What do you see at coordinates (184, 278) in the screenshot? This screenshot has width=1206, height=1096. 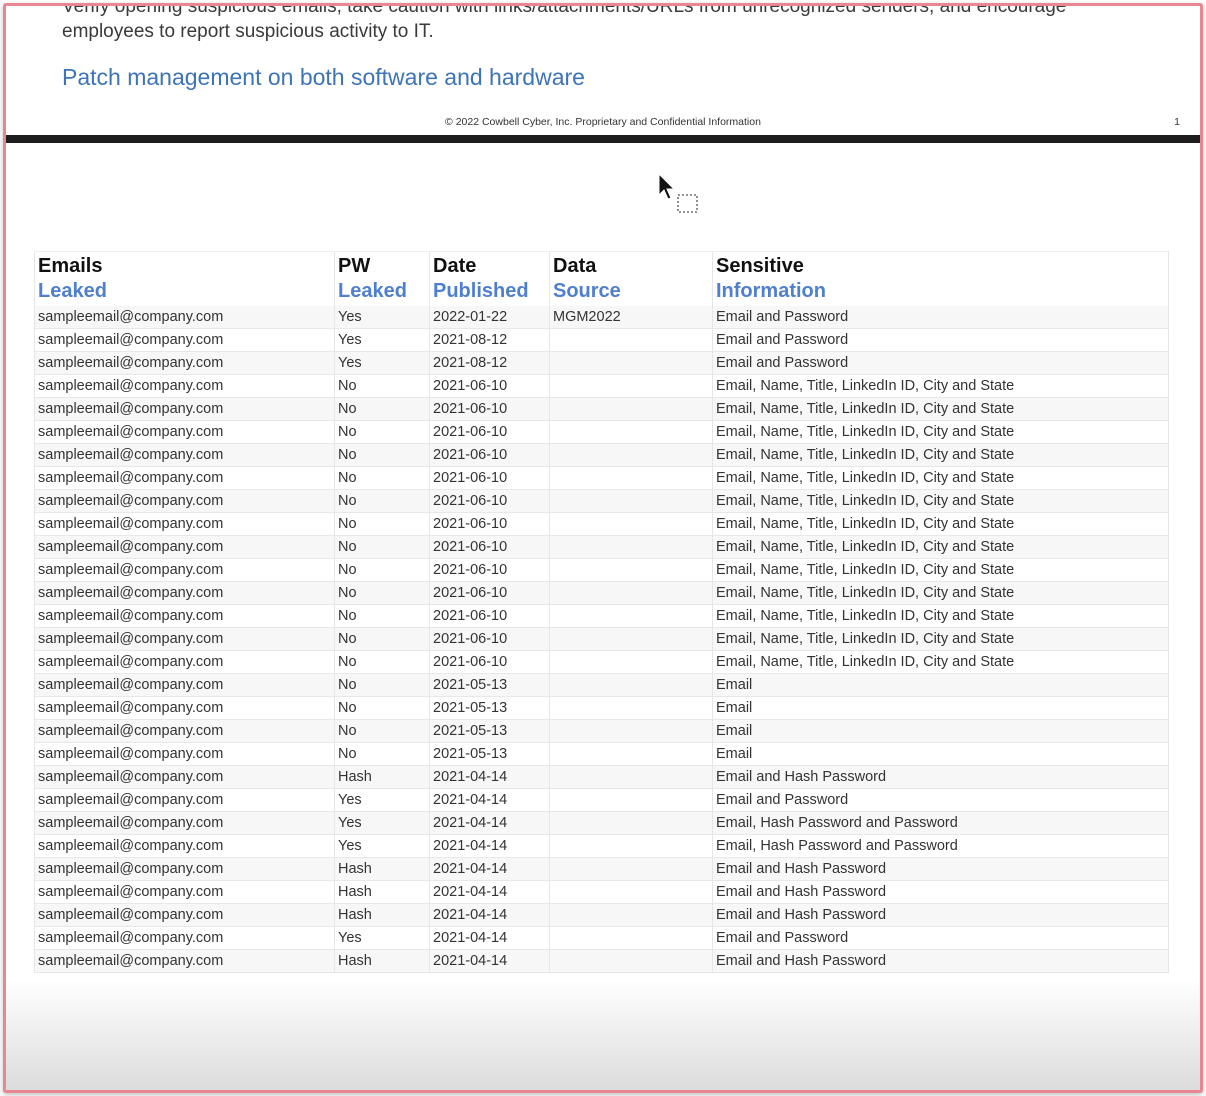 I see `column-header-emails-leaked: Emails Leaked` at bounding box center [184, 278].